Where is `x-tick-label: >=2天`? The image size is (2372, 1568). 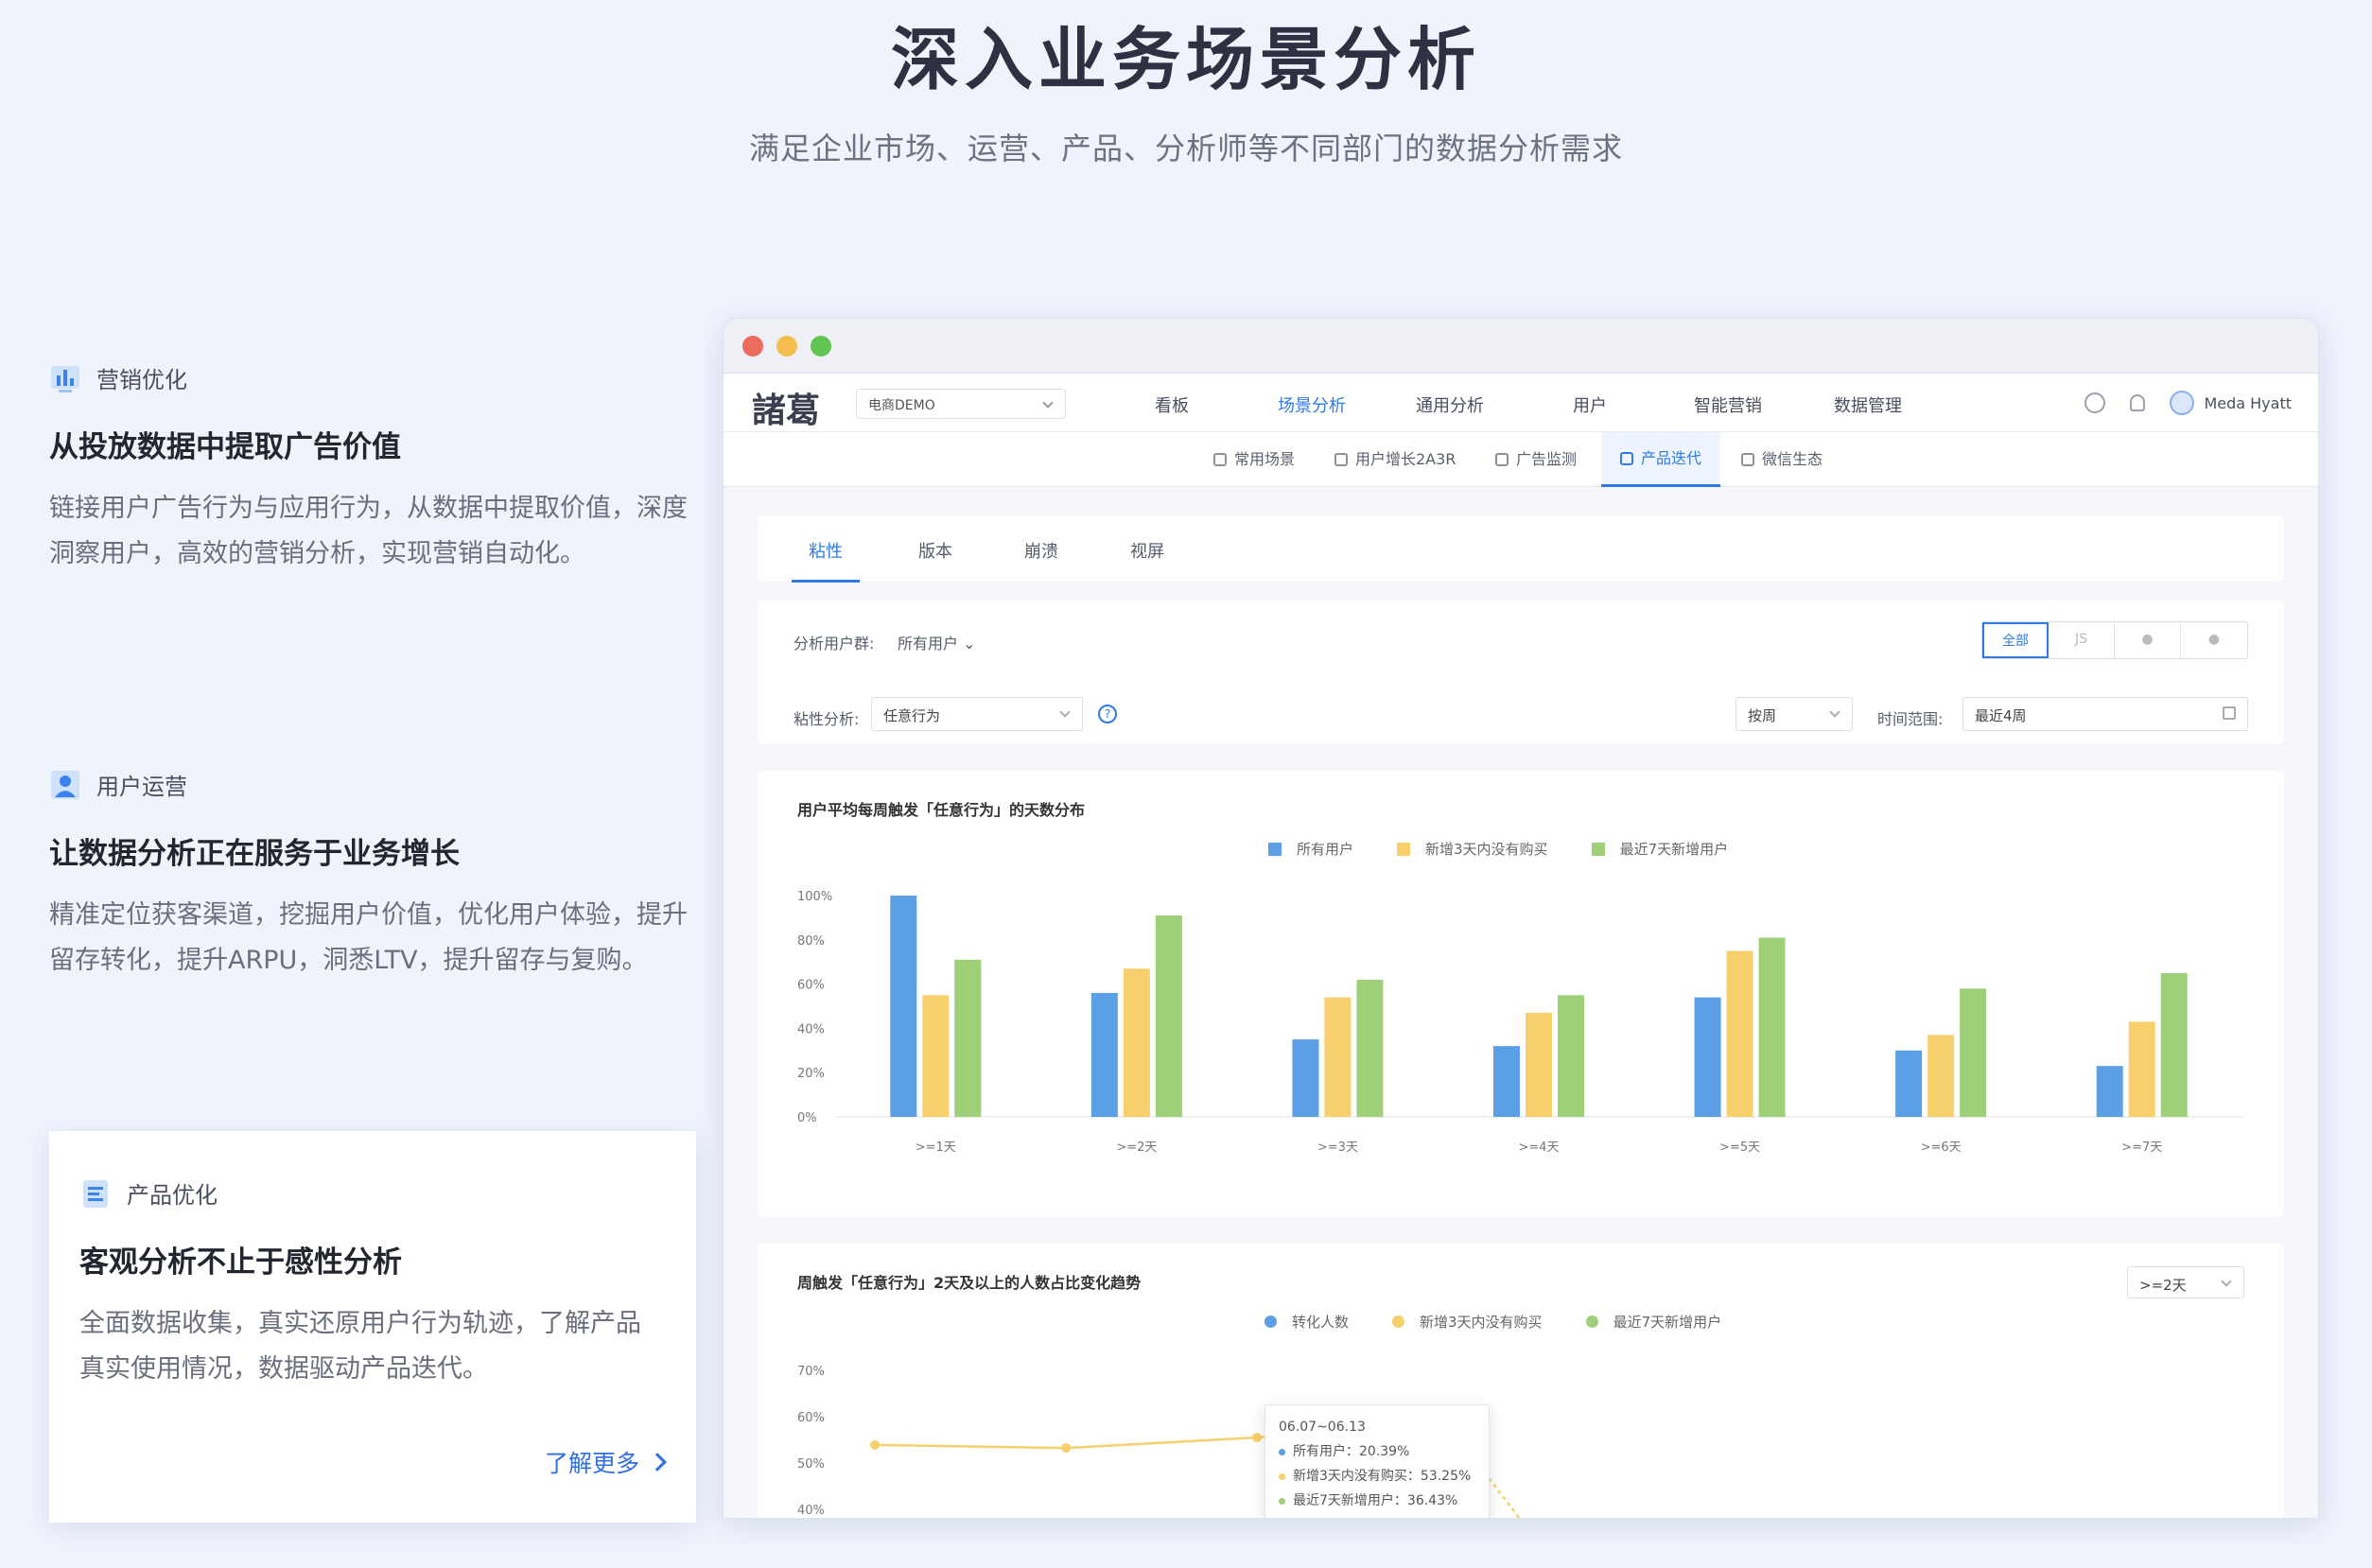 x-tick-label: >=2天 is located at coordinates (1137, 1148).